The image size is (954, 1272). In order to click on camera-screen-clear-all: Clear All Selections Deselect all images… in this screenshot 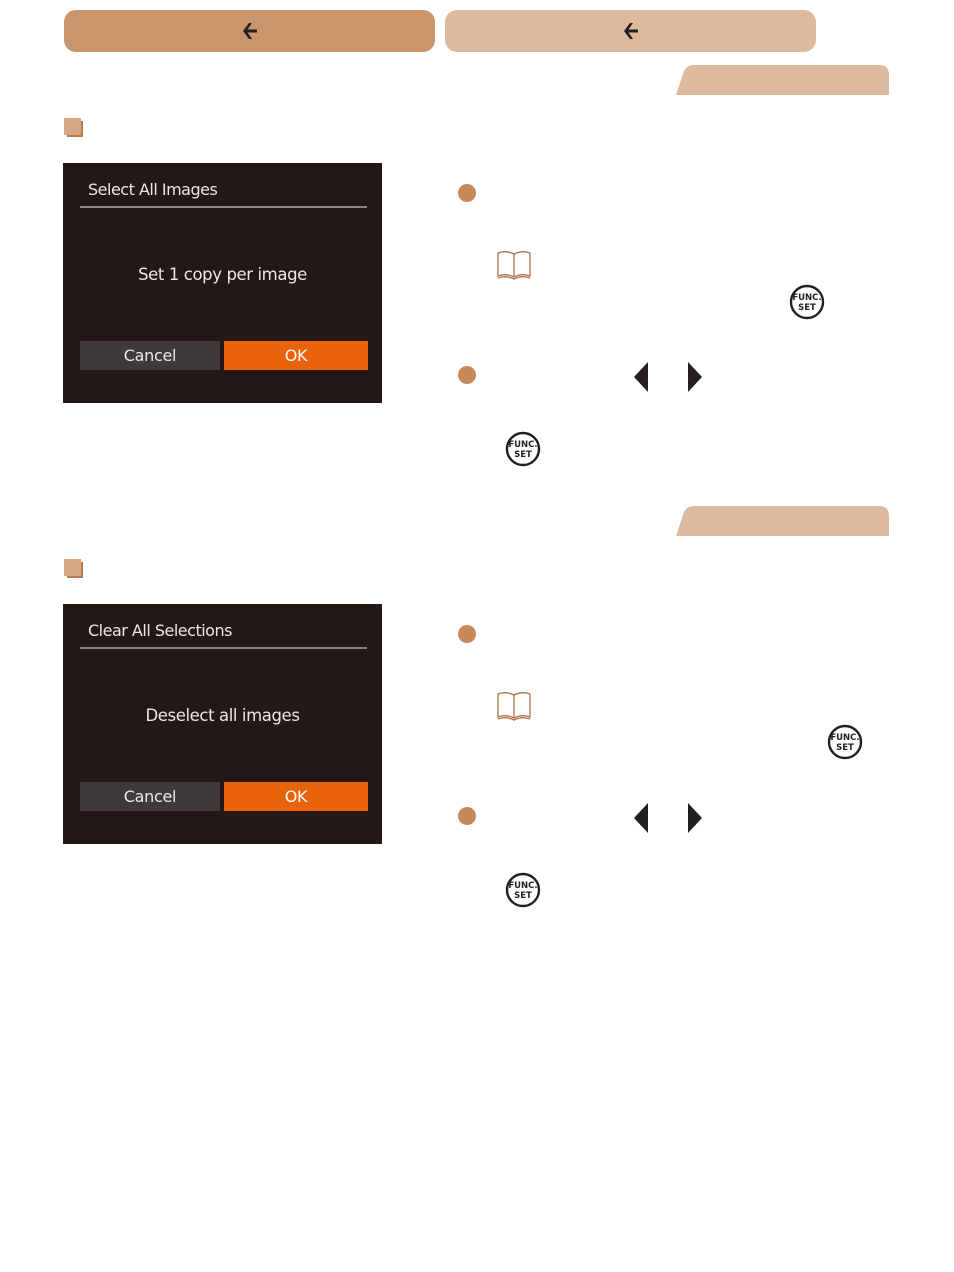, I will do `click(222, 724)`.